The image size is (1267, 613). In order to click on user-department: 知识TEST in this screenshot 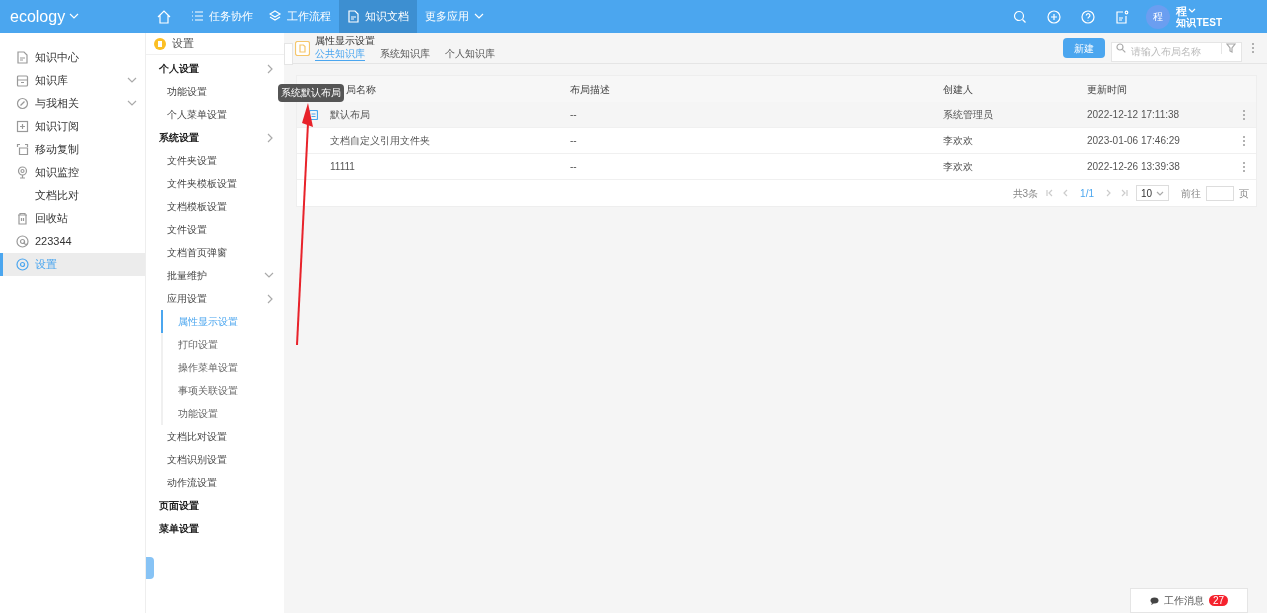, I will do `click(1199, 22)`.